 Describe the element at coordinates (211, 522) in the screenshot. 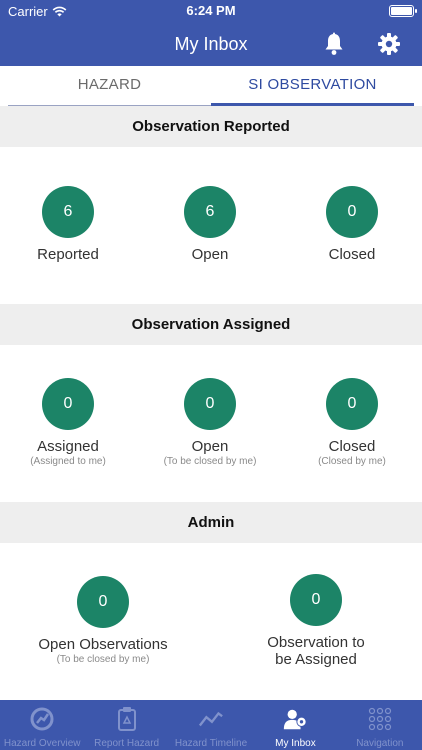

I see `section-header-admin: Admin` at that location.